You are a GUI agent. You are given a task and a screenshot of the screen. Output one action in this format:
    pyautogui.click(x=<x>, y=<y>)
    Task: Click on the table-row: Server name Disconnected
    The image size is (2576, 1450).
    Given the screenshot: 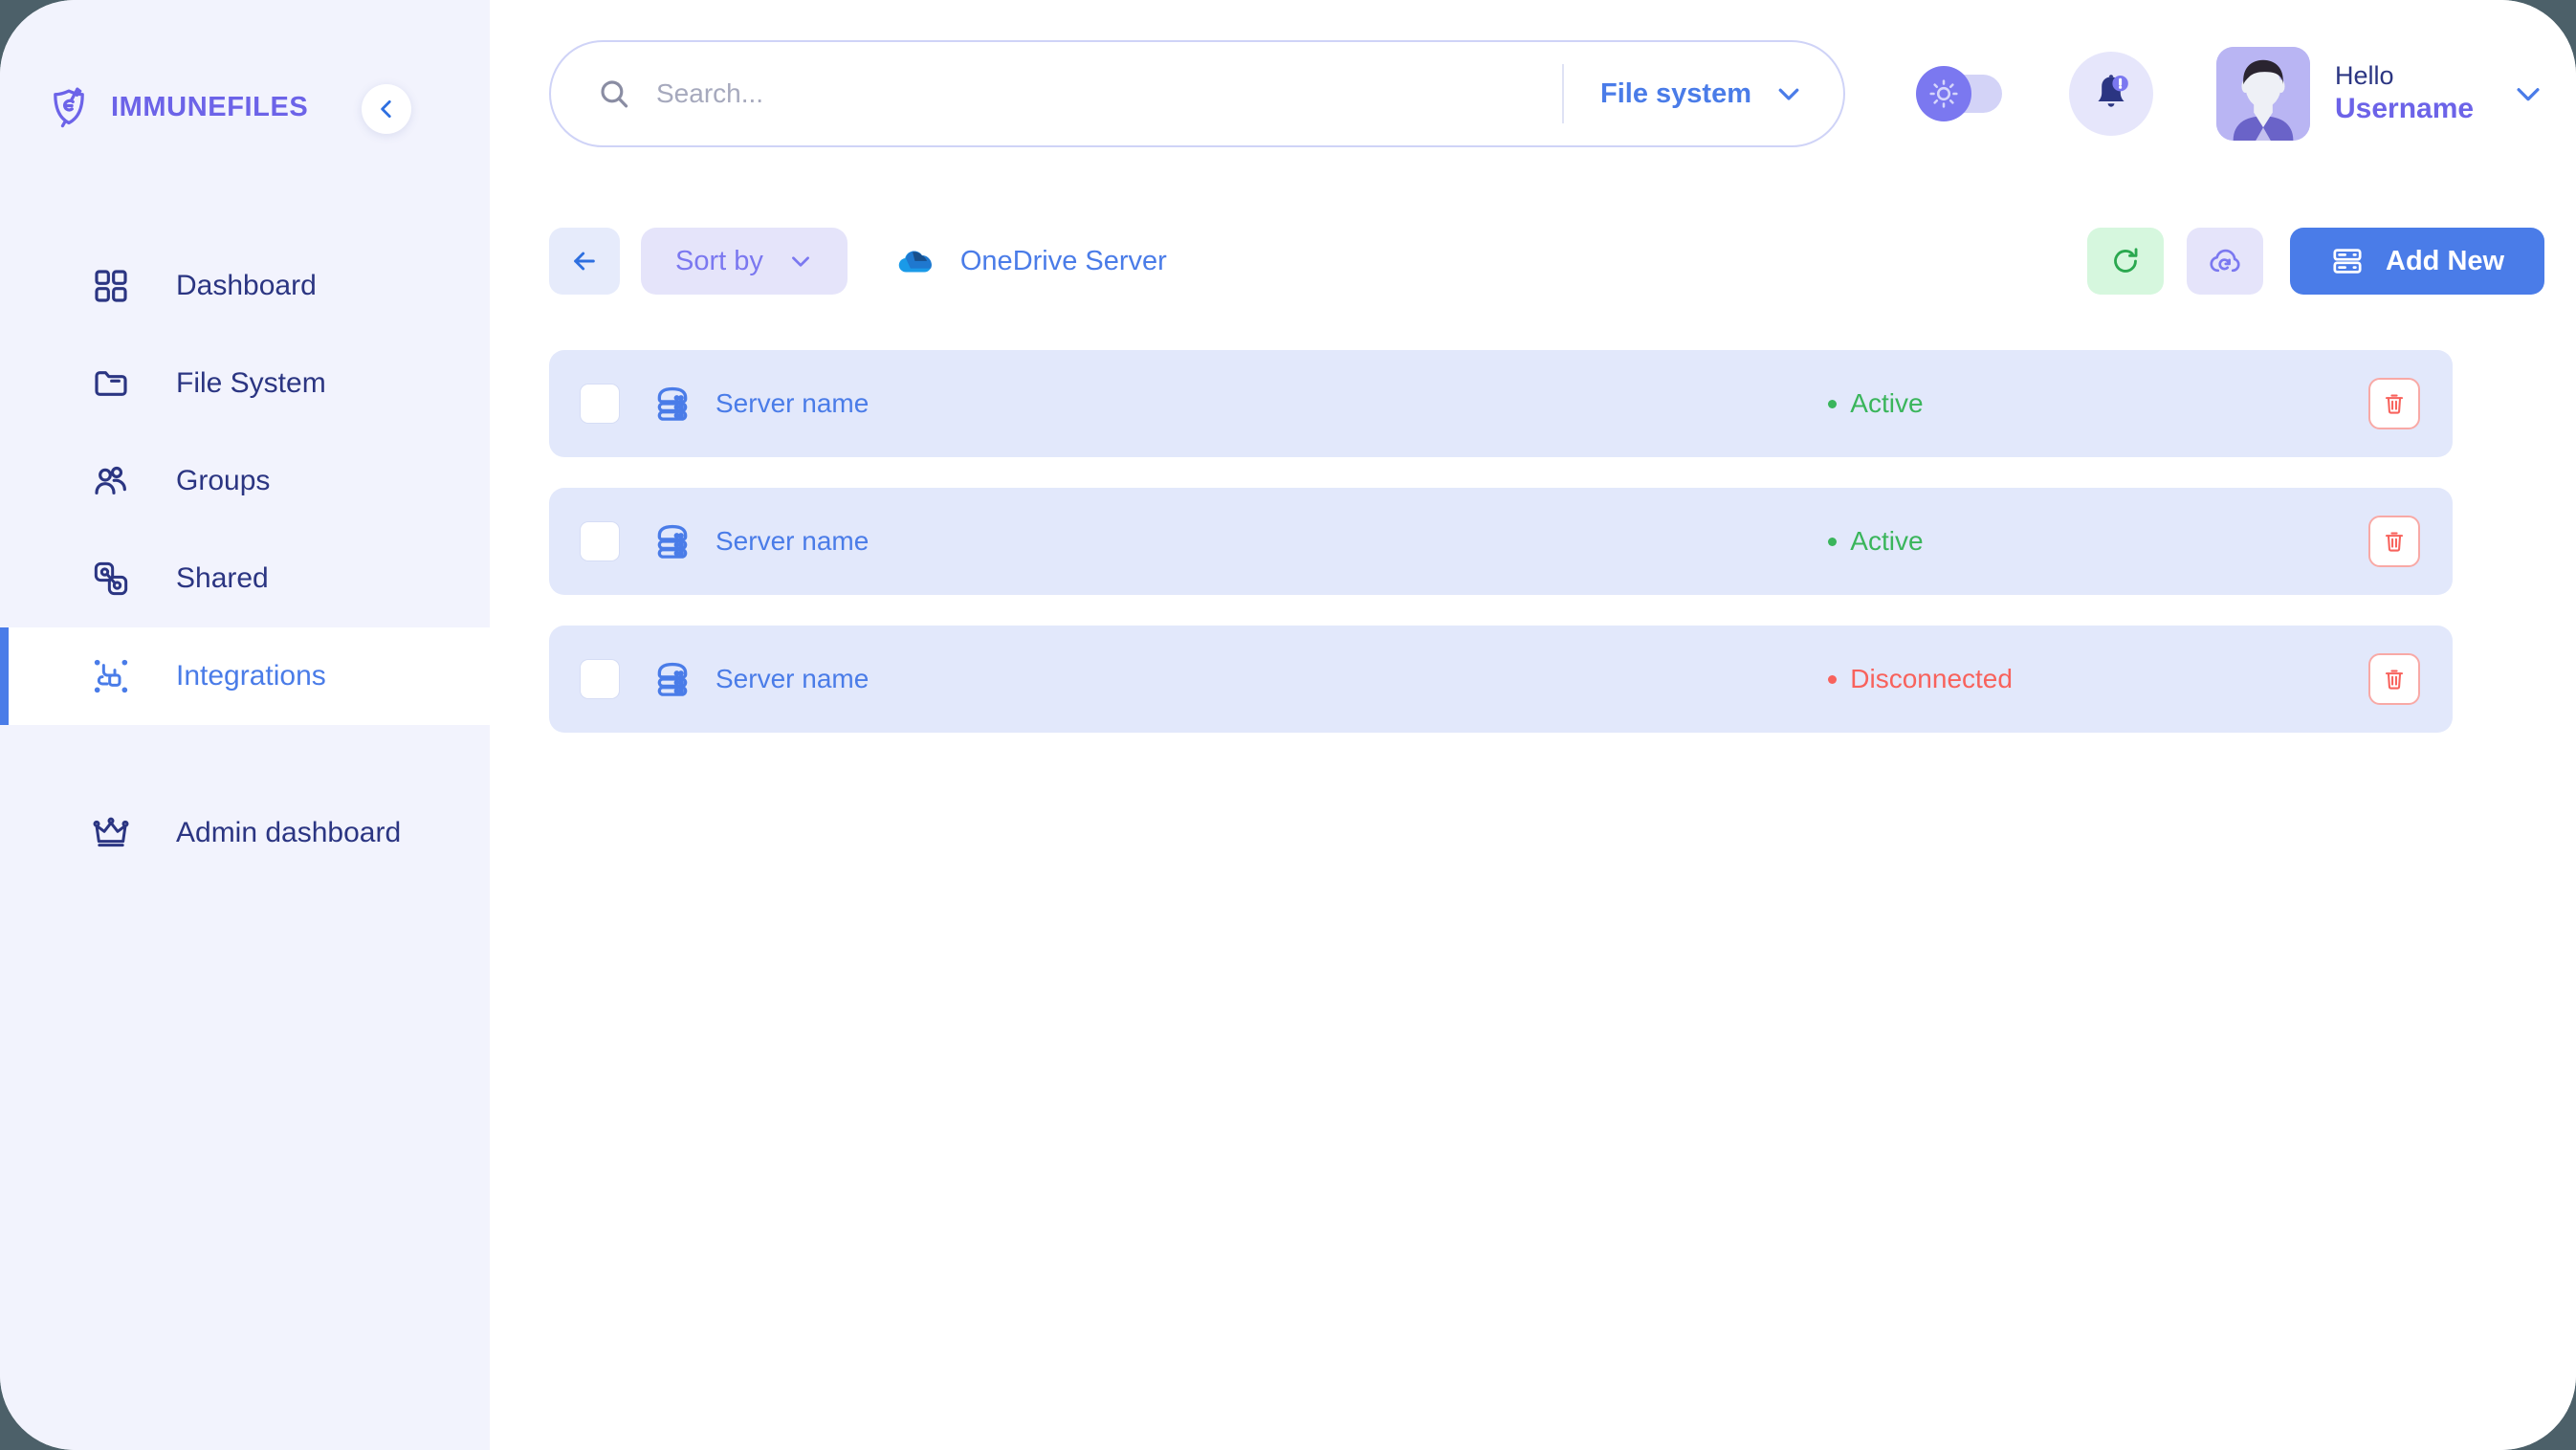 What is the action you would take?
    pyautogui.click(x=1501, y=679)
    